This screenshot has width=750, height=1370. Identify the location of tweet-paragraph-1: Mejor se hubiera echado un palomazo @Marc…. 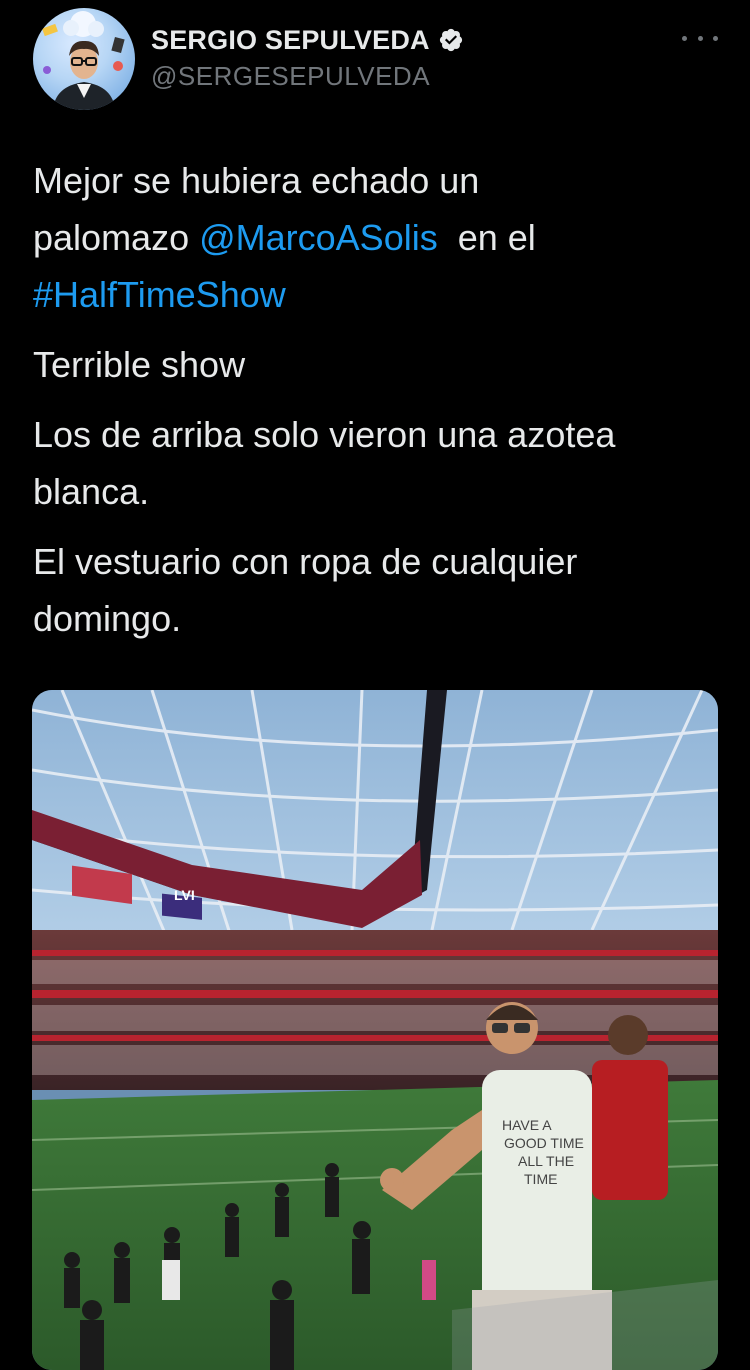
(378, 237).